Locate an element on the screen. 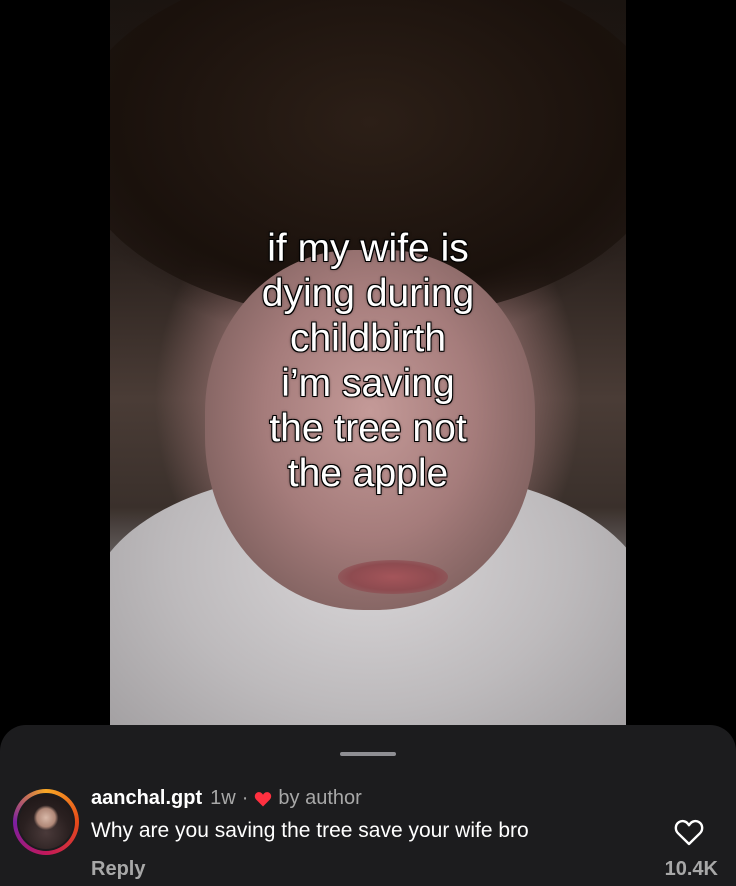  avatar-image is located at coordinates (46, 822).